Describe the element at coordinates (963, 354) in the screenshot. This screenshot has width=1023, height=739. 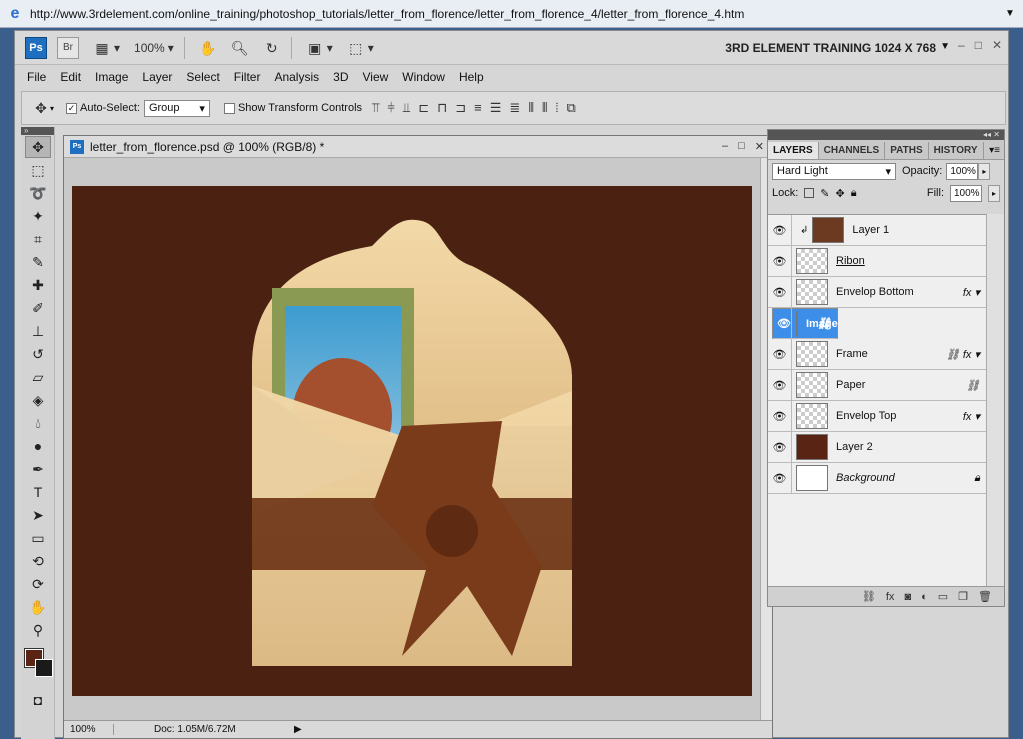
I see `layer-effects-icon: ⛓ fx ▾` at that location.